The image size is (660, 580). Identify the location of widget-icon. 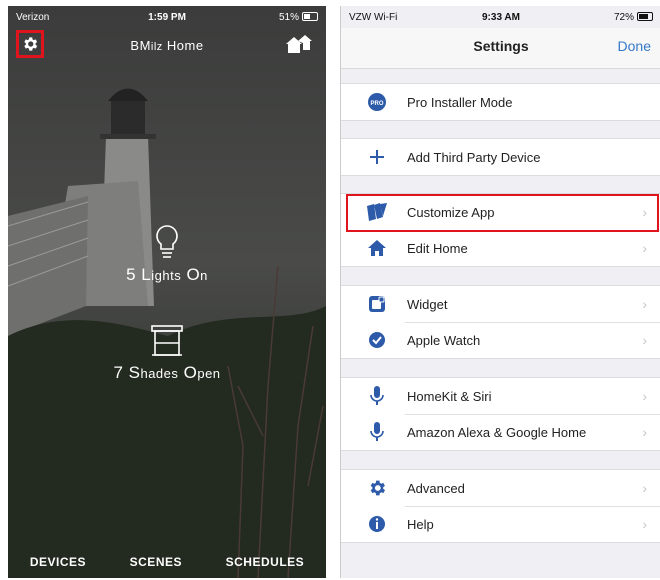
(377, 304).